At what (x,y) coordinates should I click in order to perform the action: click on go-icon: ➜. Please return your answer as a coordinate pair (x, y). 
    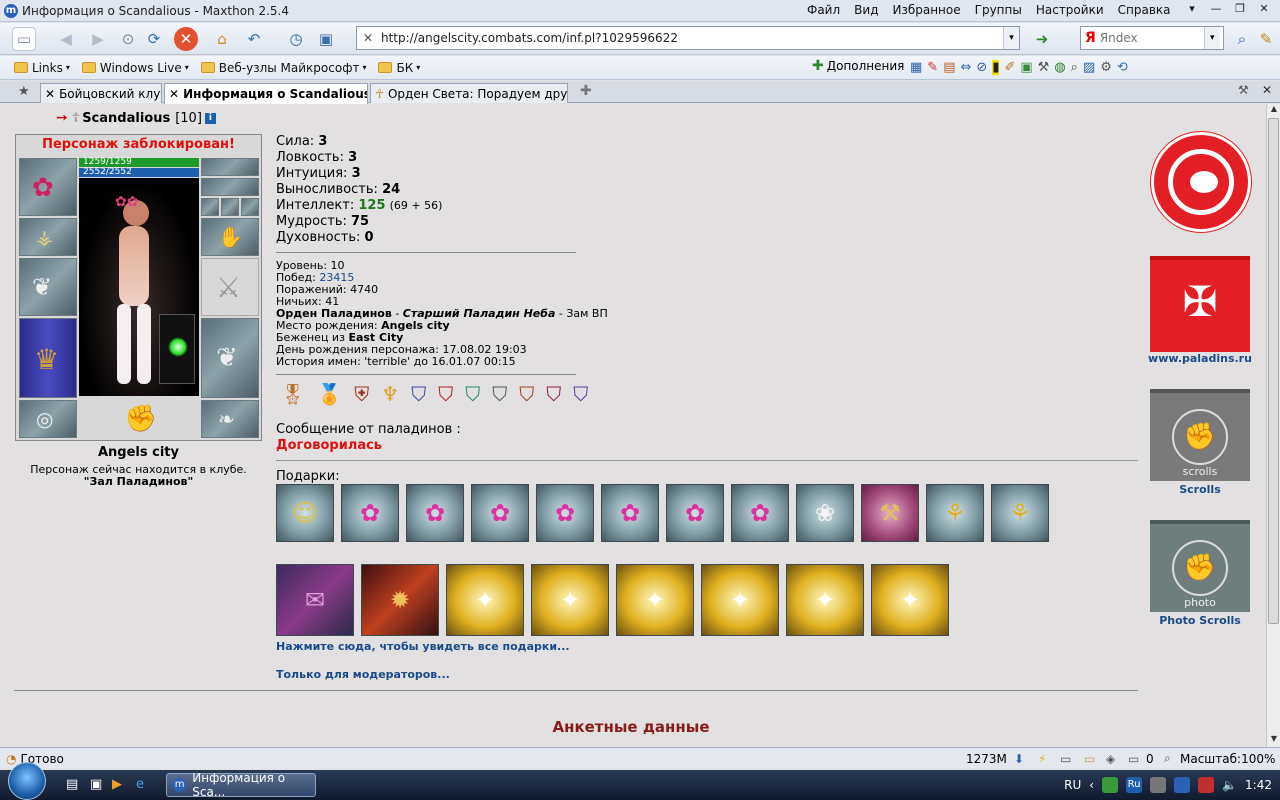
    Looking at the image, I should click on (1042, 39).